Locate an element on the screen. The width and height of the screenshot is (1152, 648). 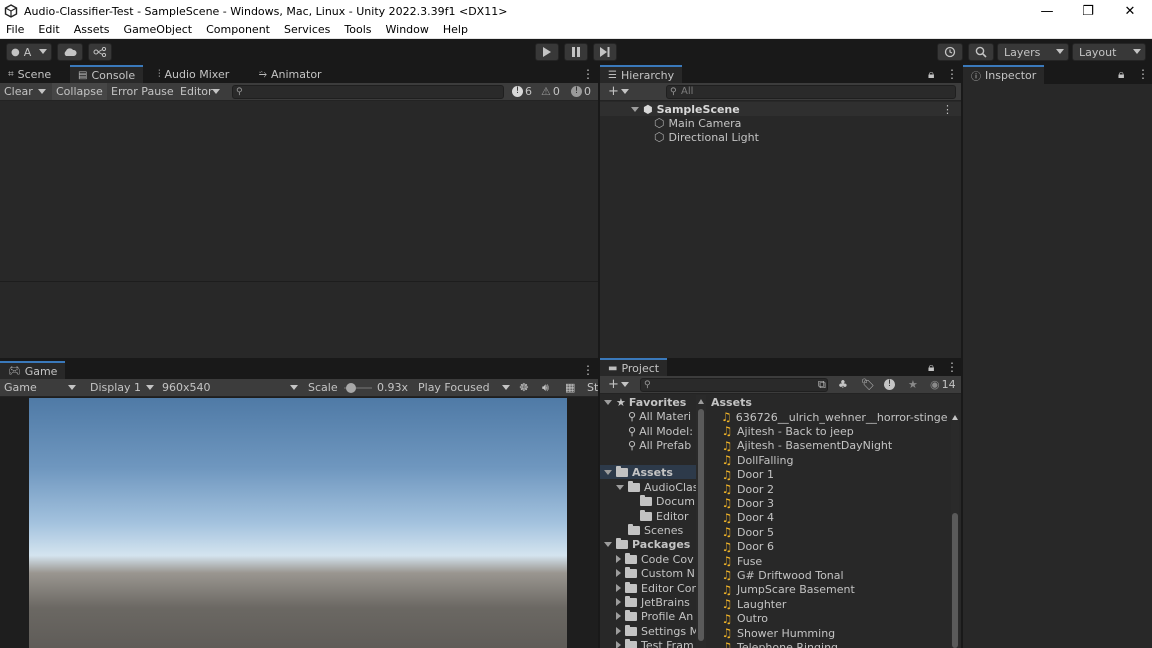
file-item: ♫ 636726__ulrich_wehner__horror-stinger-1 is located at coordinates (834, 417).